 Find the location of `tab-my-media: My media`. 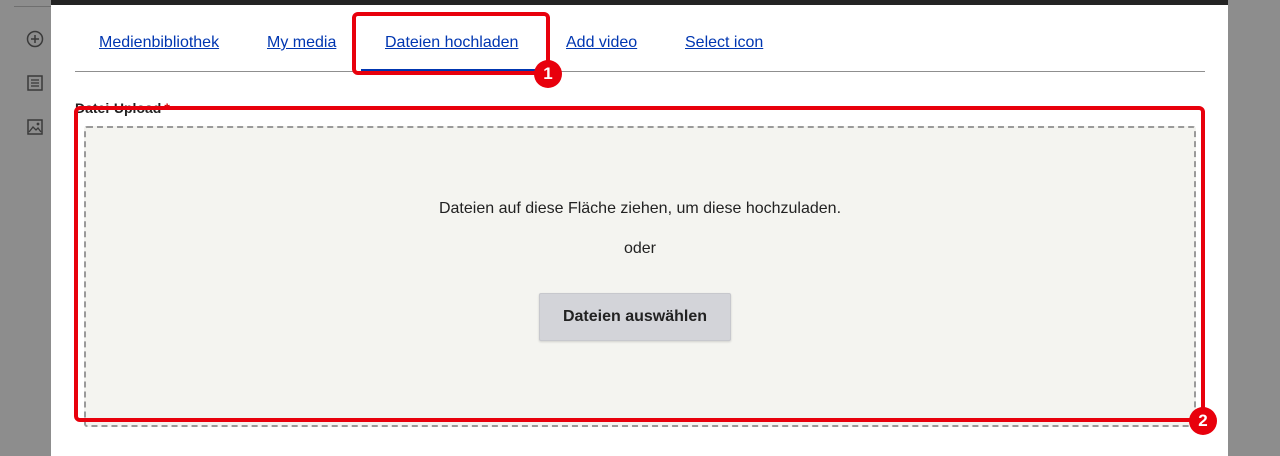

tab-my-media: My media is located at coordinates (301, 42).